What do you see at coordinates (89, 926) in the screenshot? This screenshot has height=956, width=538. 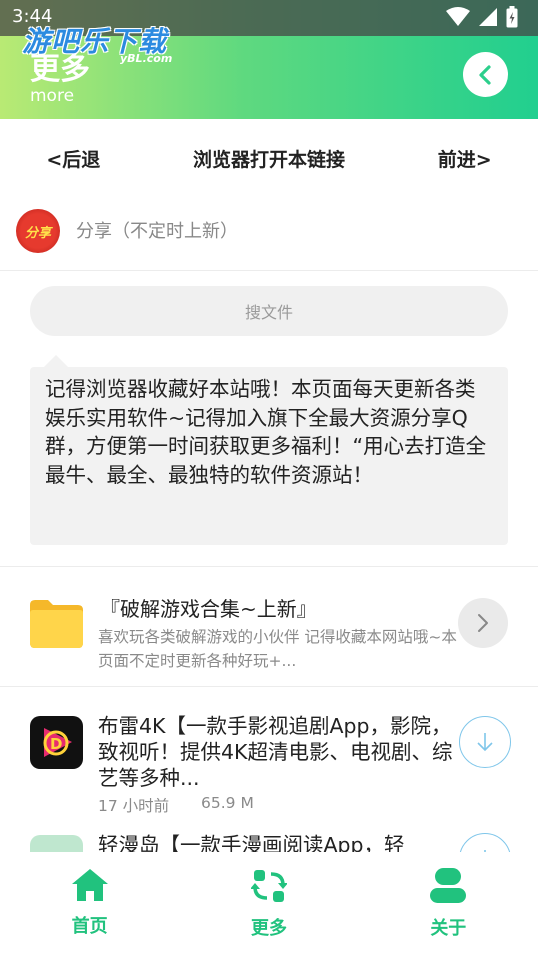 I see `tab-label: 首页` at bounding box center [89, 926].